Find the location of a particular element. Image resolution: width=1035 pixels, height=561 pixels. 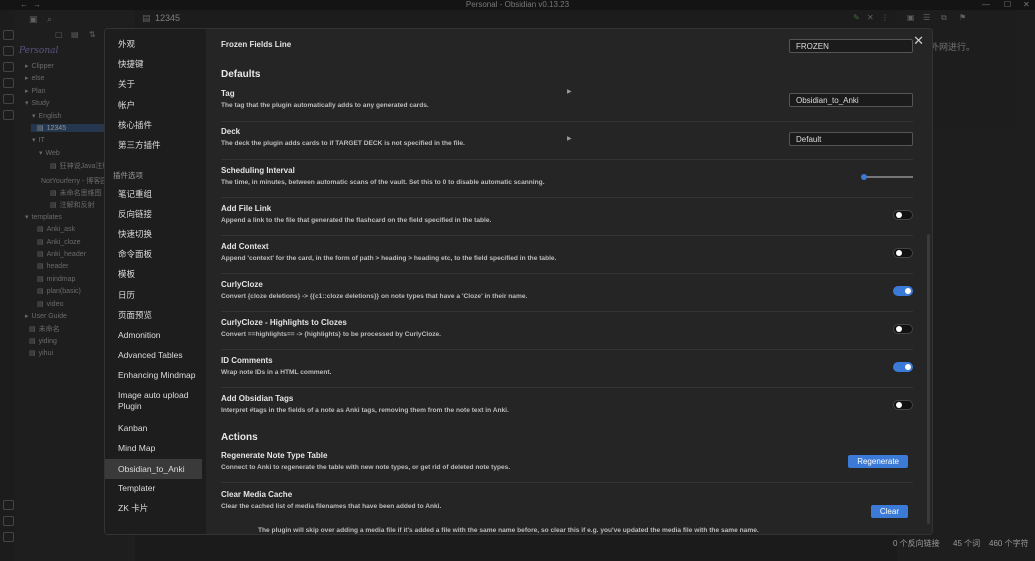

new-note-icon: ▢ is located at coordinates (59, 34).